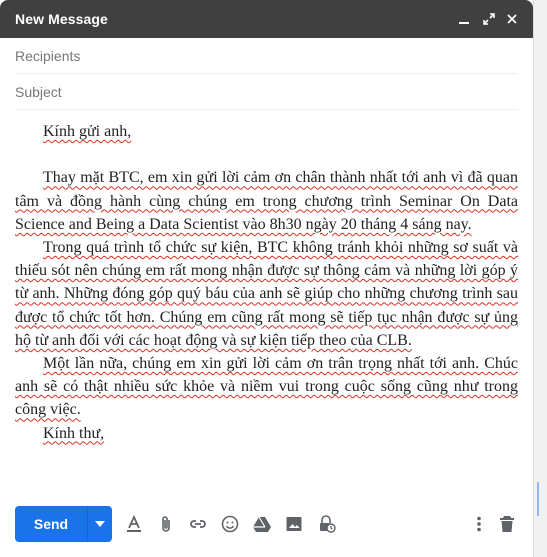 This screenshot has height=557, width=547. What do you see at coordinates (99, 524) in the screenshot?
I see `caret-down-icon` at bounding box center [99, 524].